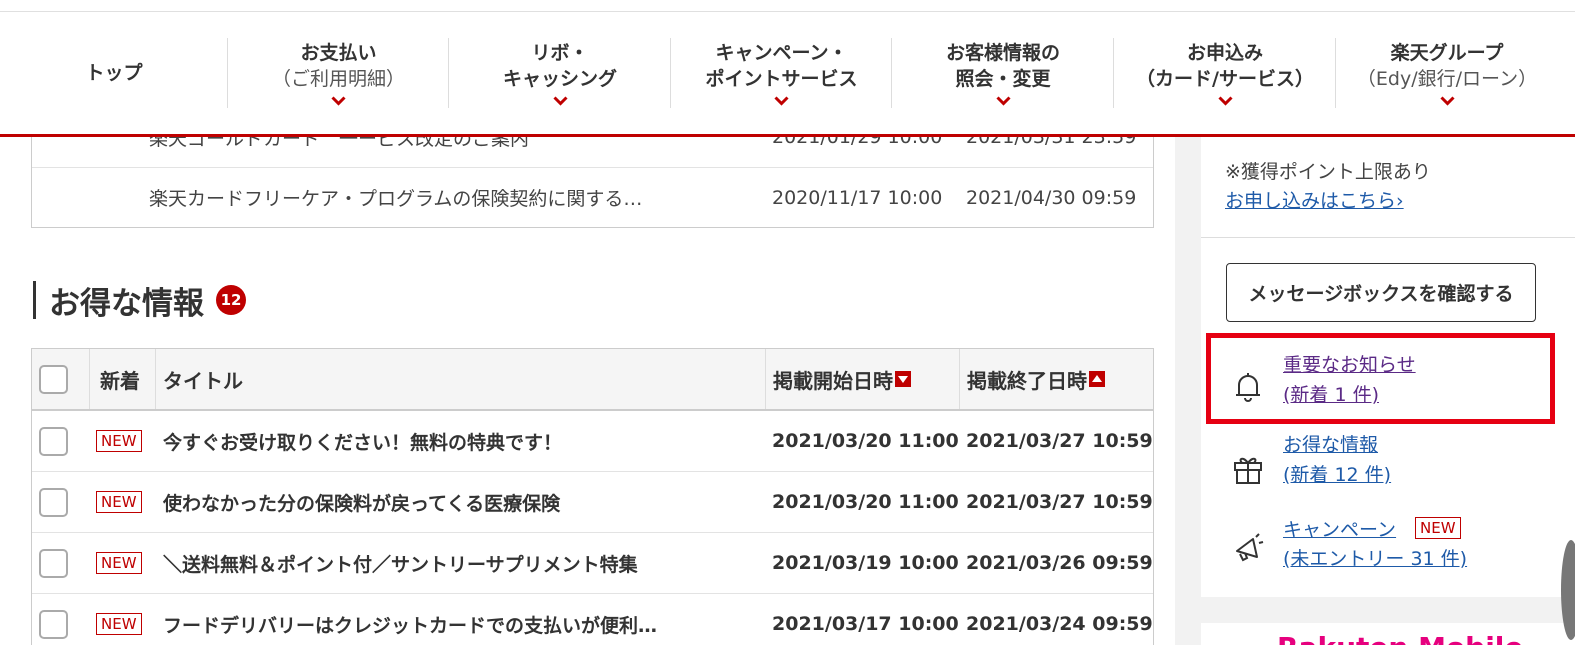  What do you see at coordinates (338, 73) in the screenshot?
I see `nav-item-payment: お支払い （ご利用明細）` at bounding box center [338, 73].